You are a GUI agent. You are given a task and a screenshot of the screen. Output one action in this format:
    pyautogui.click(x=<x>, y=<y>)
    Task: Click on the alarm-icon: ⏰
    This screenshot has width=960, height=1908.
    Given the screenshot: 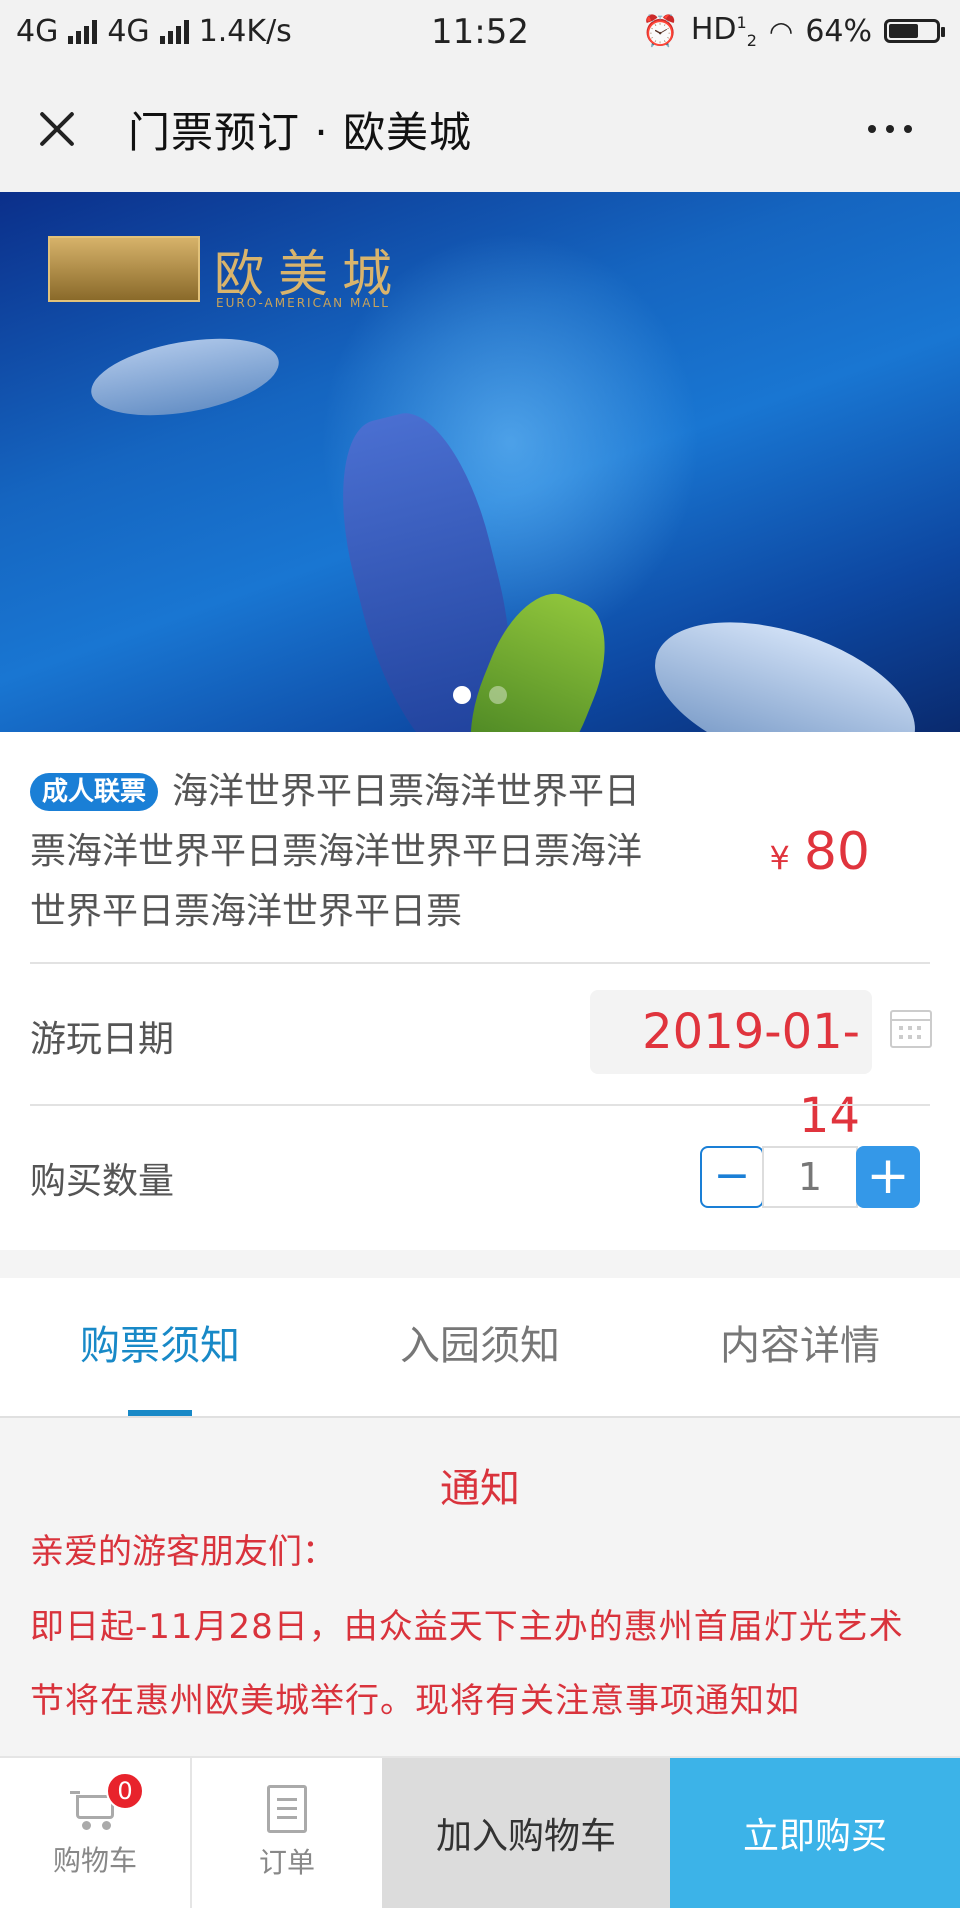 What is the action you would take?
    pyautogui.click(x=660, y=31)
    